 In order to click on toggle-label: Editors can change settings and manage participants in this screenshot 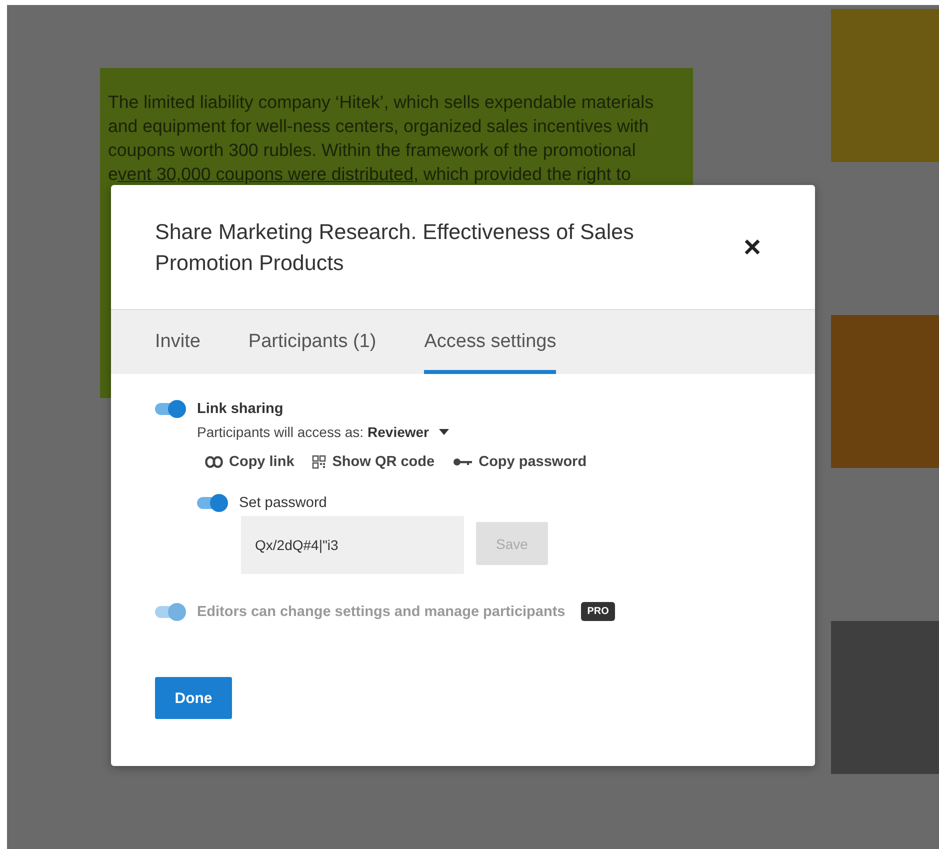, I will do `click(381, 612)`.